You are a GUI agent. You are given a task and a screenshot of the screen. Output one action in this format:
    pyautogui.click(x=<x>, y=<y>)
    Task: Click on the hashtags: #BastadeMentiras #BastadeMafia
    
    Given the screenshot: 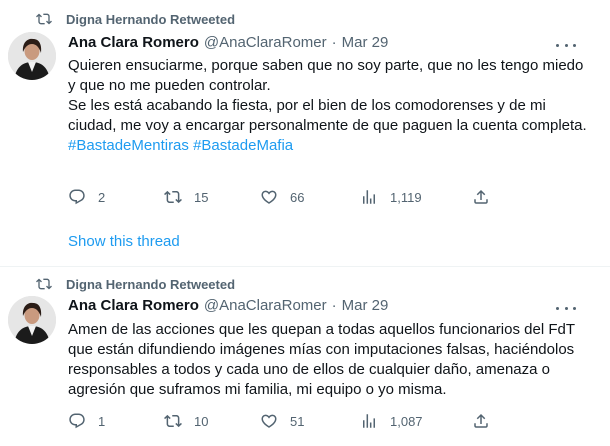 What is the action you would take?
    pyautogui.click(x=328, y=146)
    